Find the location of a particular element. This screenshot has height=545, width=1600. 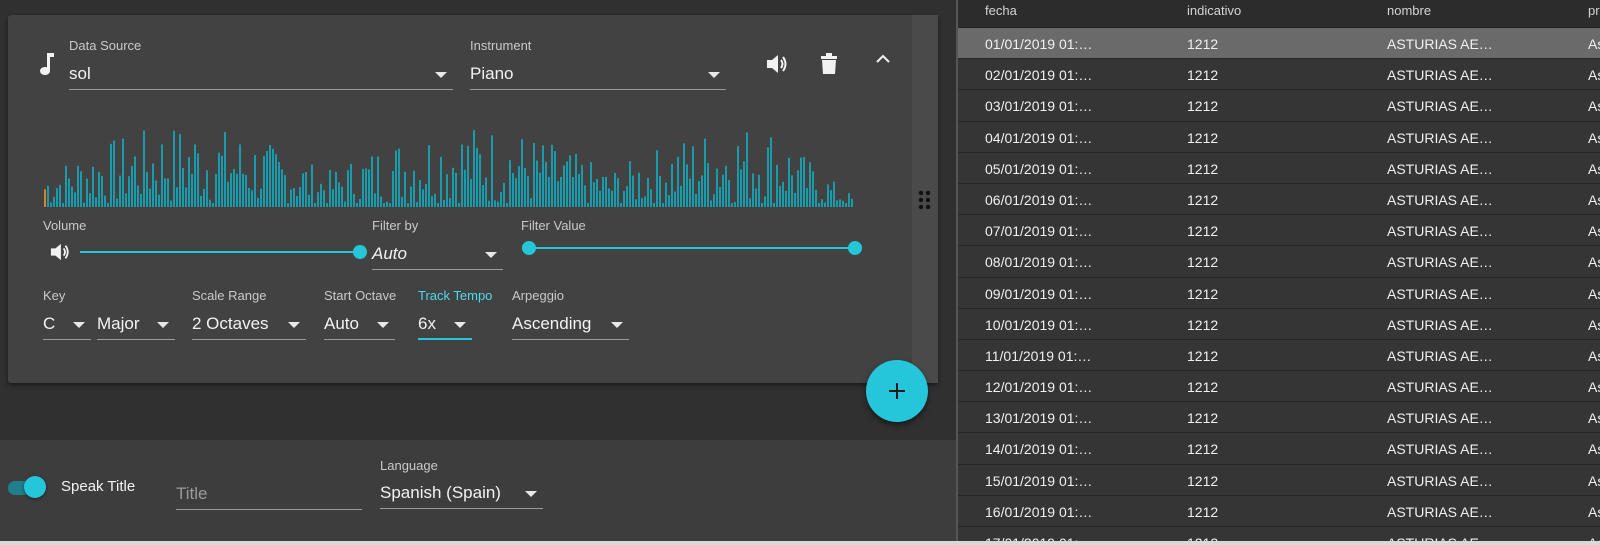

table-row: 10/01/2019 01:… 1212 ASTURIAS AE… As is located at coordinates (1279, 324).